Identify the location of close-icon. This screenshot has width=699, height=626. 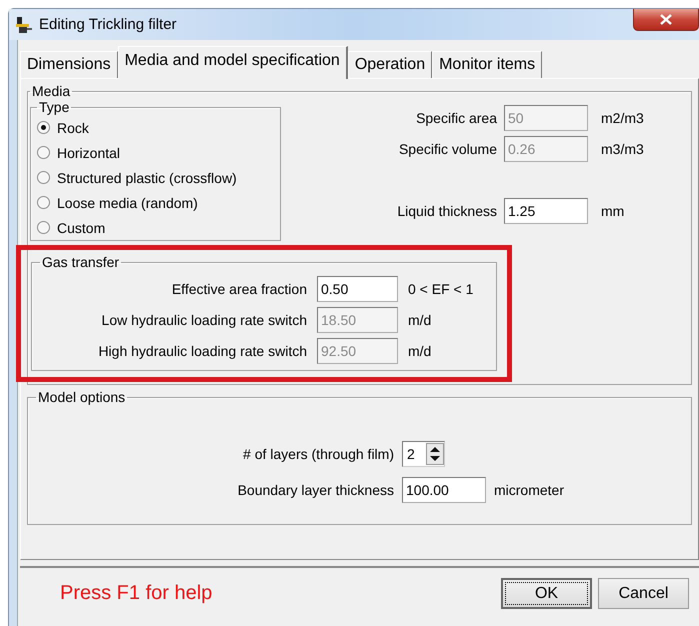
(666, 19).